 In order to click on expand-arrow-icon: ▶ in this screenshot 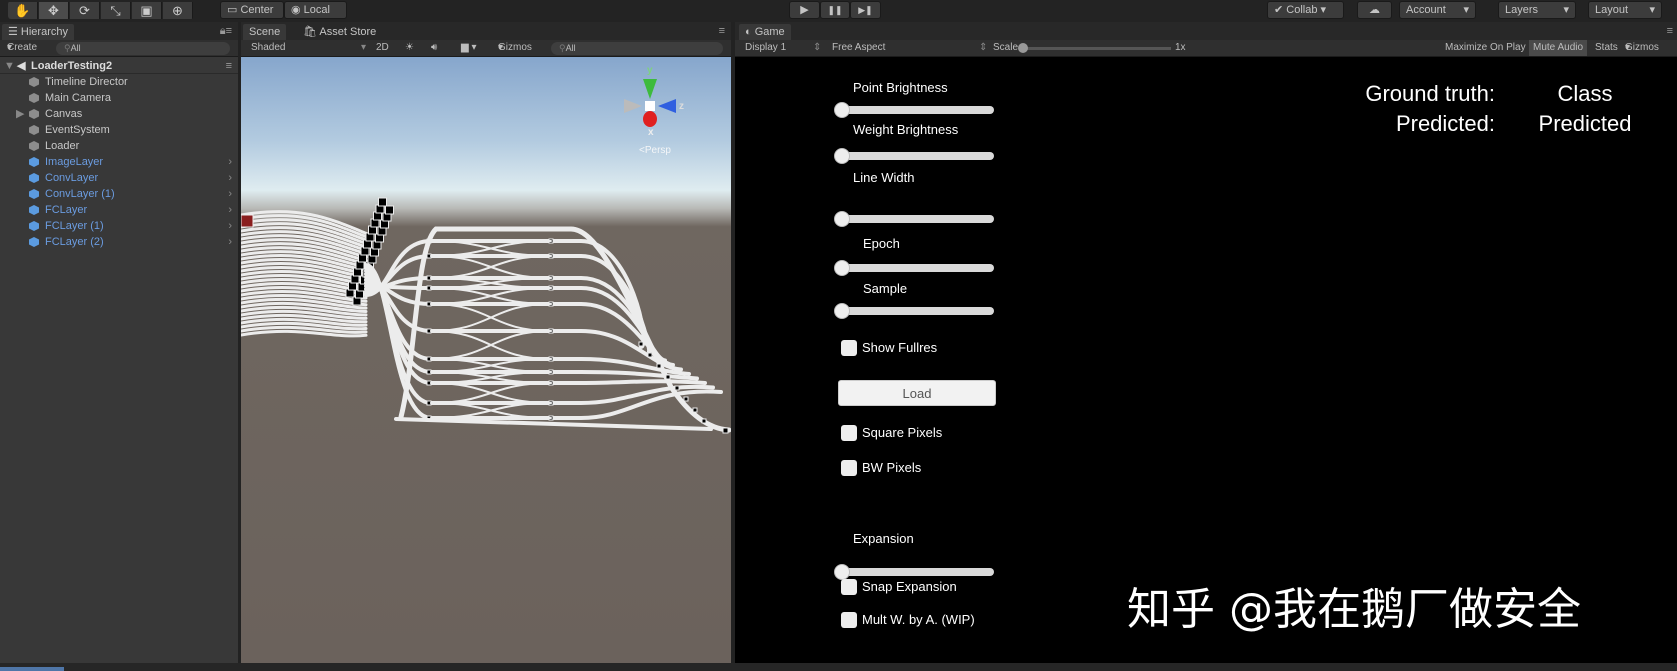, I will do `click(20, 114)`.